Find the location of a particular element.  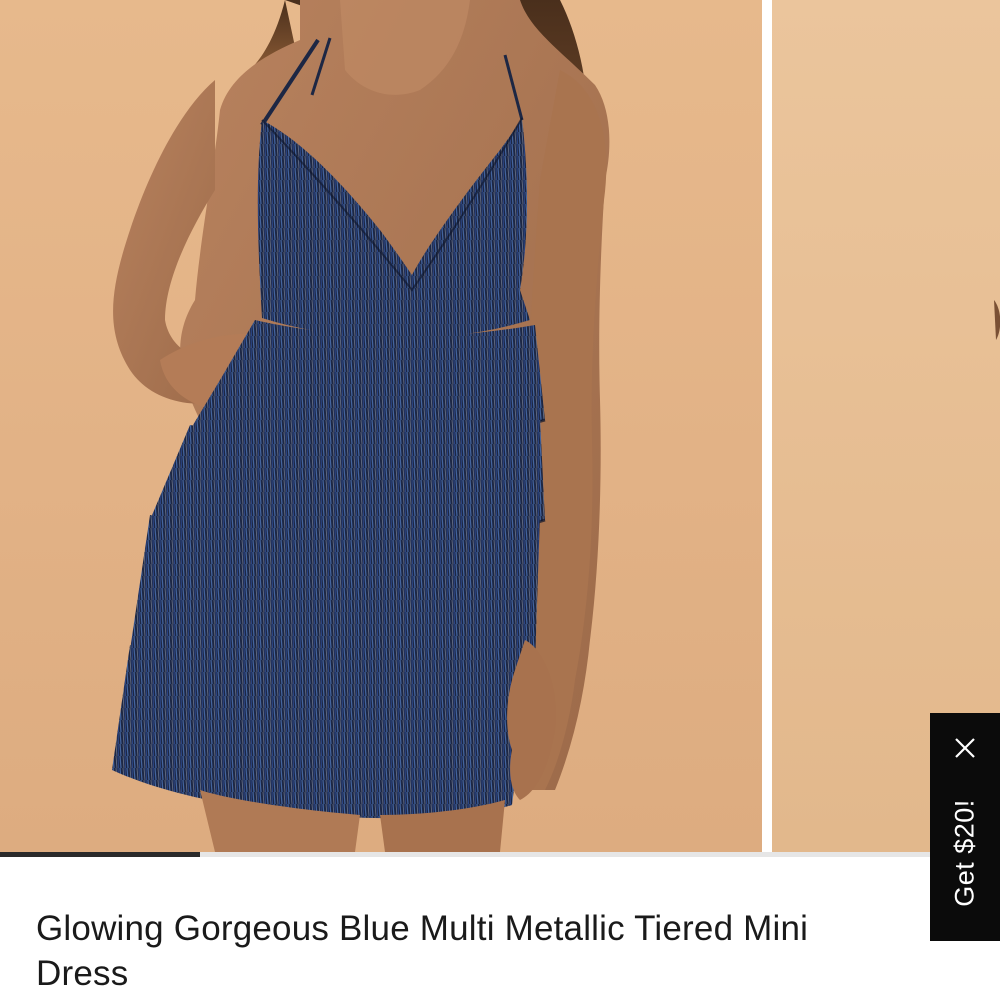

gallery-progress-bar is located at coordinates (100, 854).